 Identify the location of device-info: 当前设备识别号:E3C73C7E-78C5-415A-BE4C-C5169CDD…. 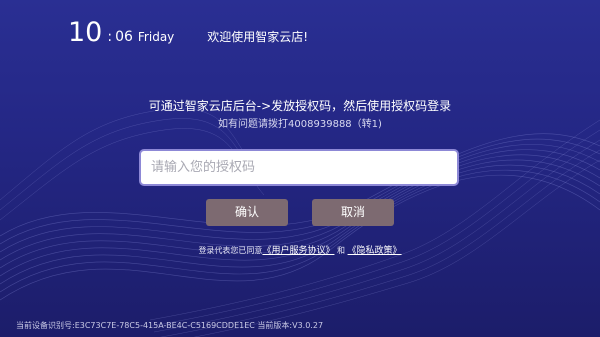
(170, 325).